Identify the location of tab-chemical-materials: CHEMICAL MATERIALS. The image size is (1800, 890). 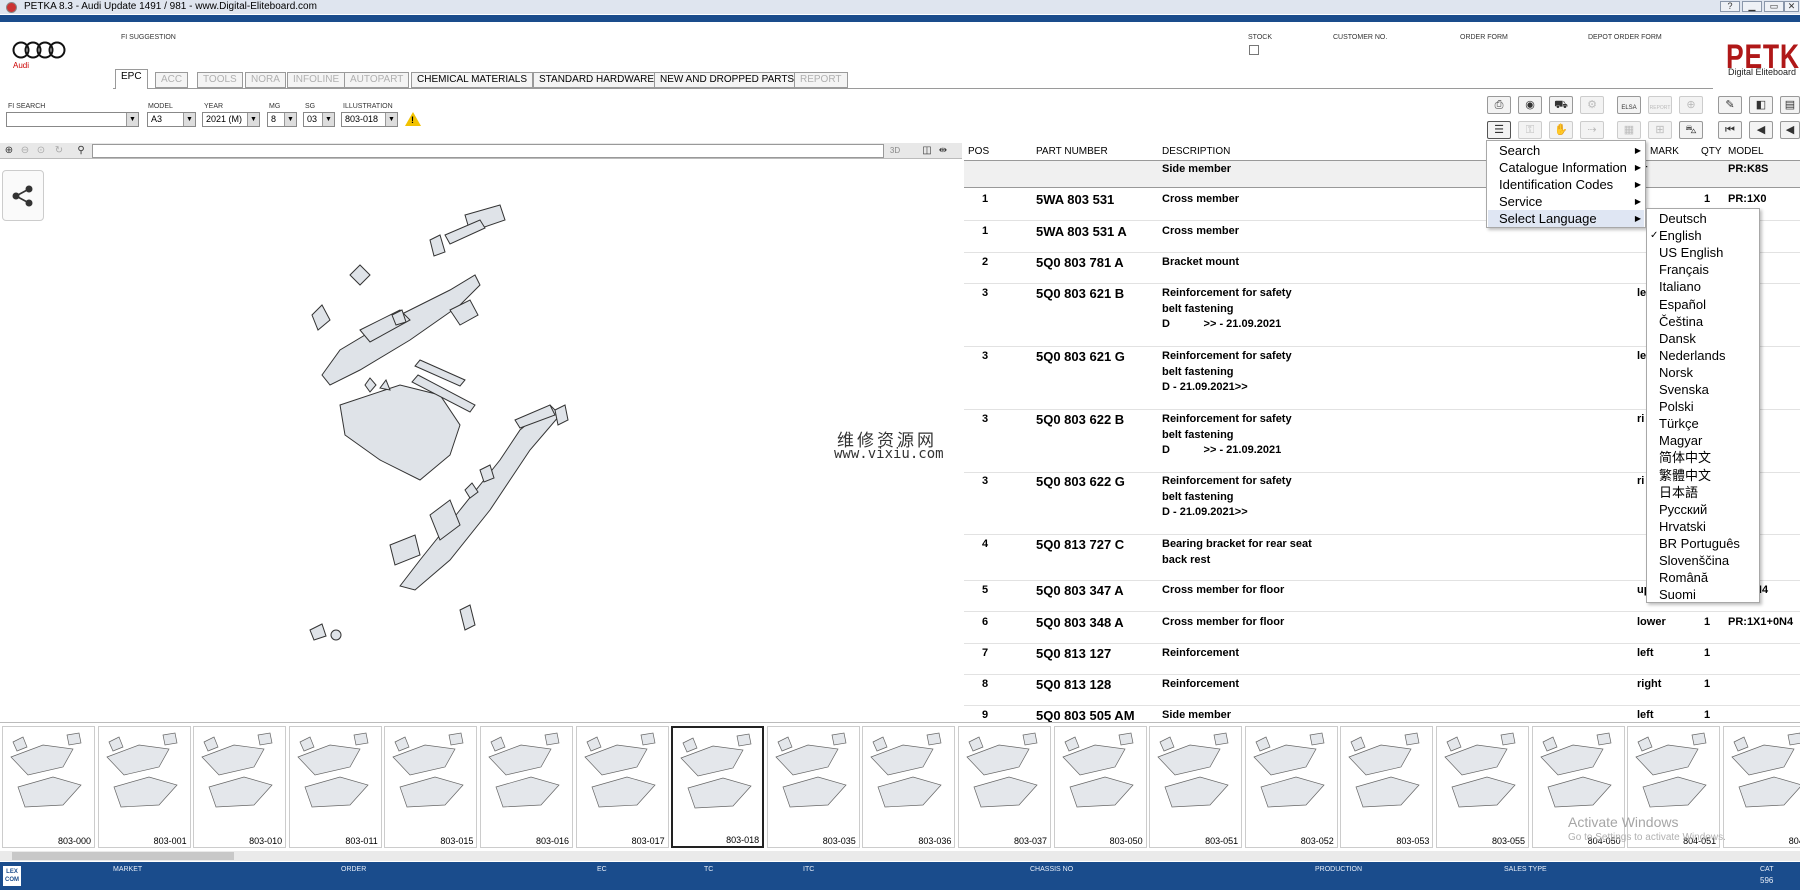
(472, 80).